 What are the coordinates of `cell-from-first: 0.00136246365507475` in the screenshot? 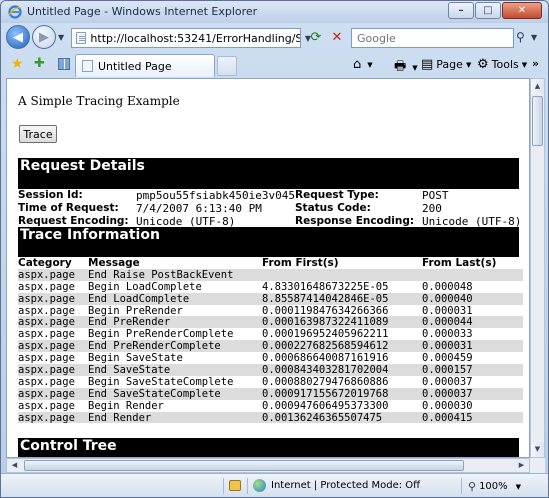 It's located at (322, 417).